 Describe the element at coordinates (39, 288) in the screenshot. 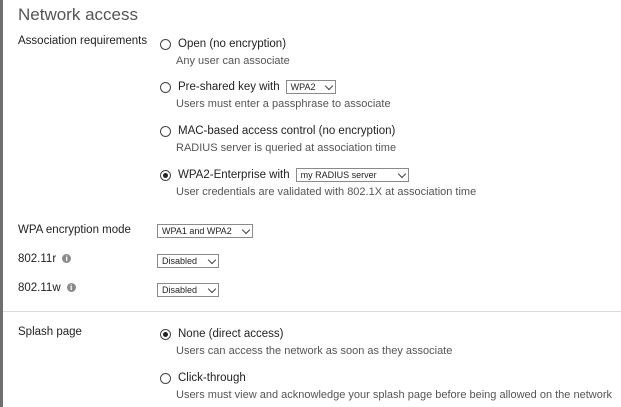

I see `80211w-label: 802.11w` at that location.